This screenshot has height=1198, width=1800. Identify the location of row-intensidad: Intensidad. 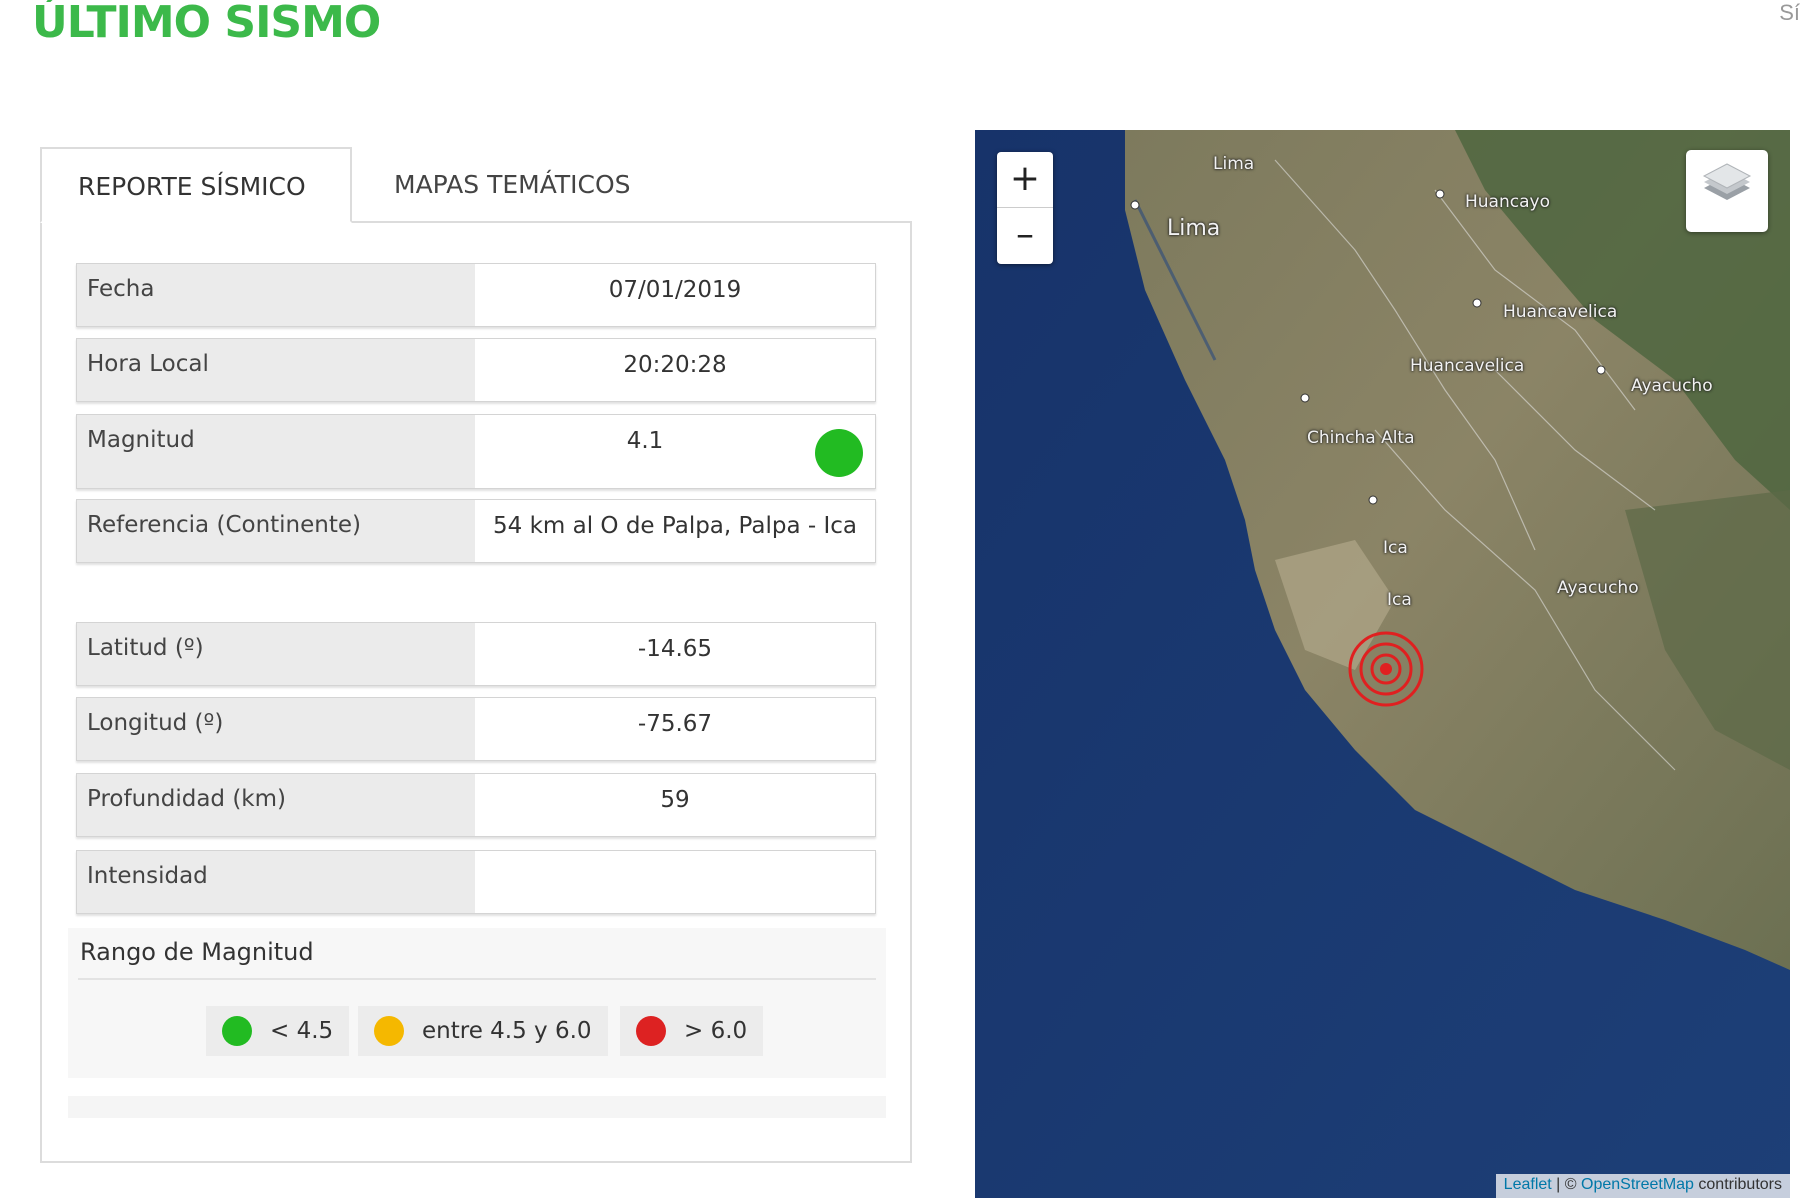
(476, 882).